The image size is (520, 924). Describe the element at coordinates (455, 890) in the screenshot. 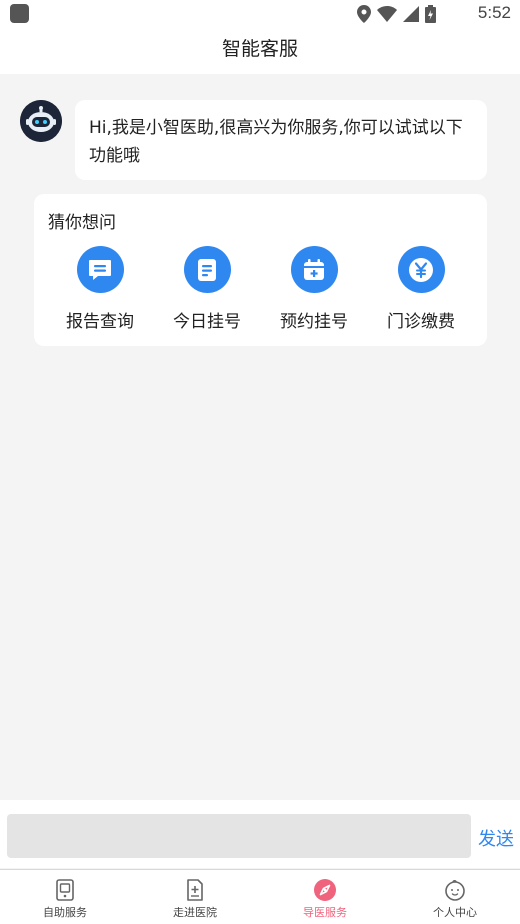

I see `baby-face-icon` at that location.